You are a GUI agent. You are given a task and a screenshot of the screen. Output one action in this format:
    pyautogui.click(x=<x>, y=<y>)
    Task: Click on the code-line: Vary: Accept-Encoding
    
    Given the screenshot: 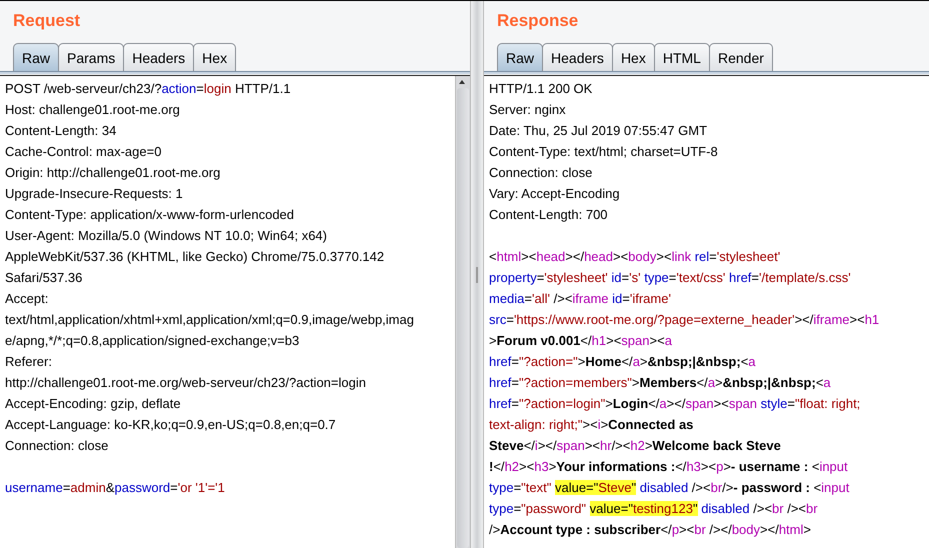 What is the action you would take?
    pyautogui.click(x=554, y=194)
    